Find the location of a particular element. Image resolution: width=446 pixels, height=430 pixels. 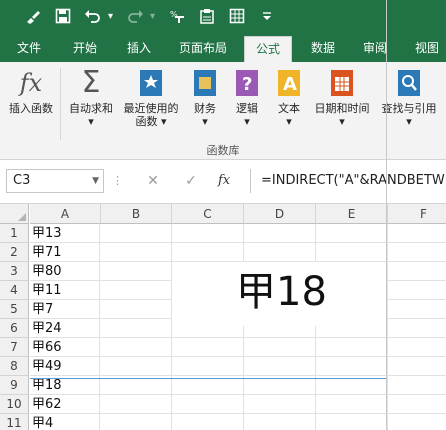

column-header-b: B is located at coordinates (136, 214).